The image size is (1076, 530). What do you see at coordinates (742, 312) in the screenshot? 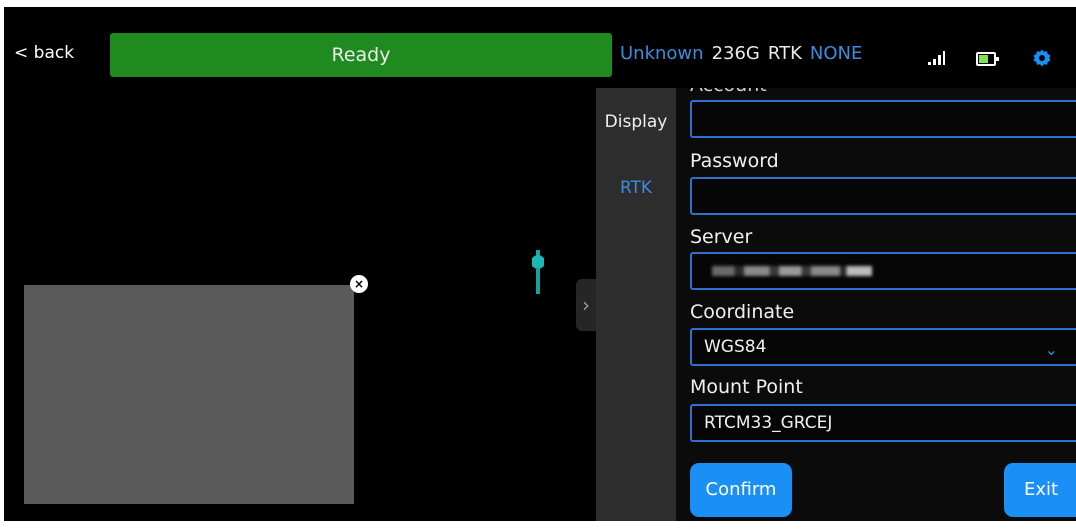
I see `coordinate-label: Coordinate` at bounding box center [742, 312].